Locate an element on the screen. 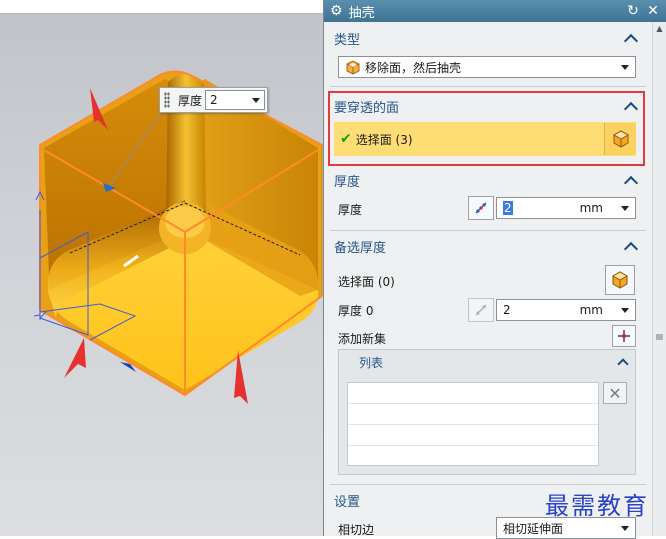 Image resolution: width=666 pixels, height=539 pixels. thickness-label: 厚度 is located at coordinates (350, 210).